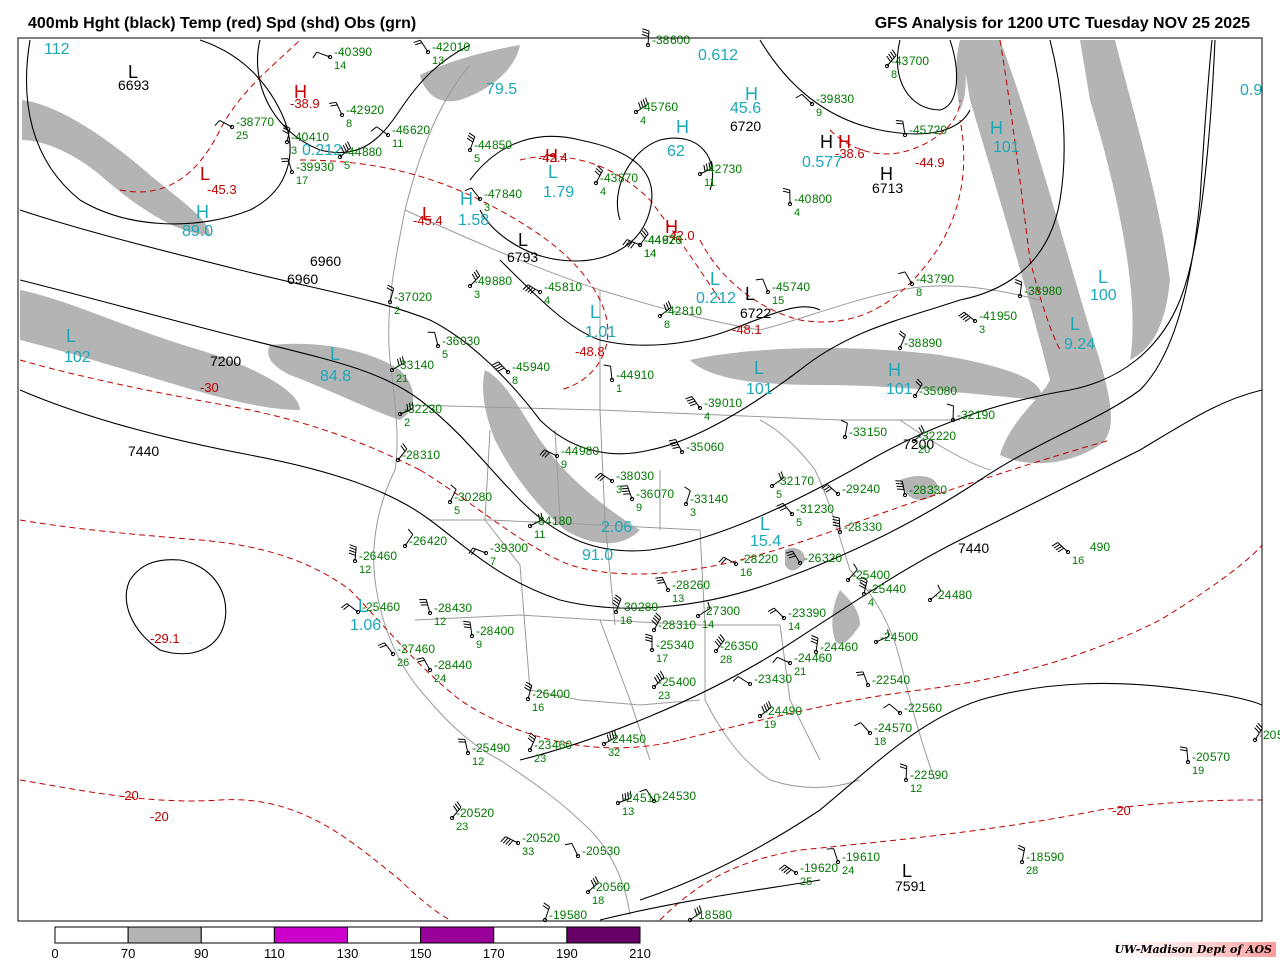 The height and width of the screenshot is (960, 1280). Describe the element at coordinates (1193, 949) in the screenshot. I see `credit-label: UW-Madison Dept of AOS` at that location.